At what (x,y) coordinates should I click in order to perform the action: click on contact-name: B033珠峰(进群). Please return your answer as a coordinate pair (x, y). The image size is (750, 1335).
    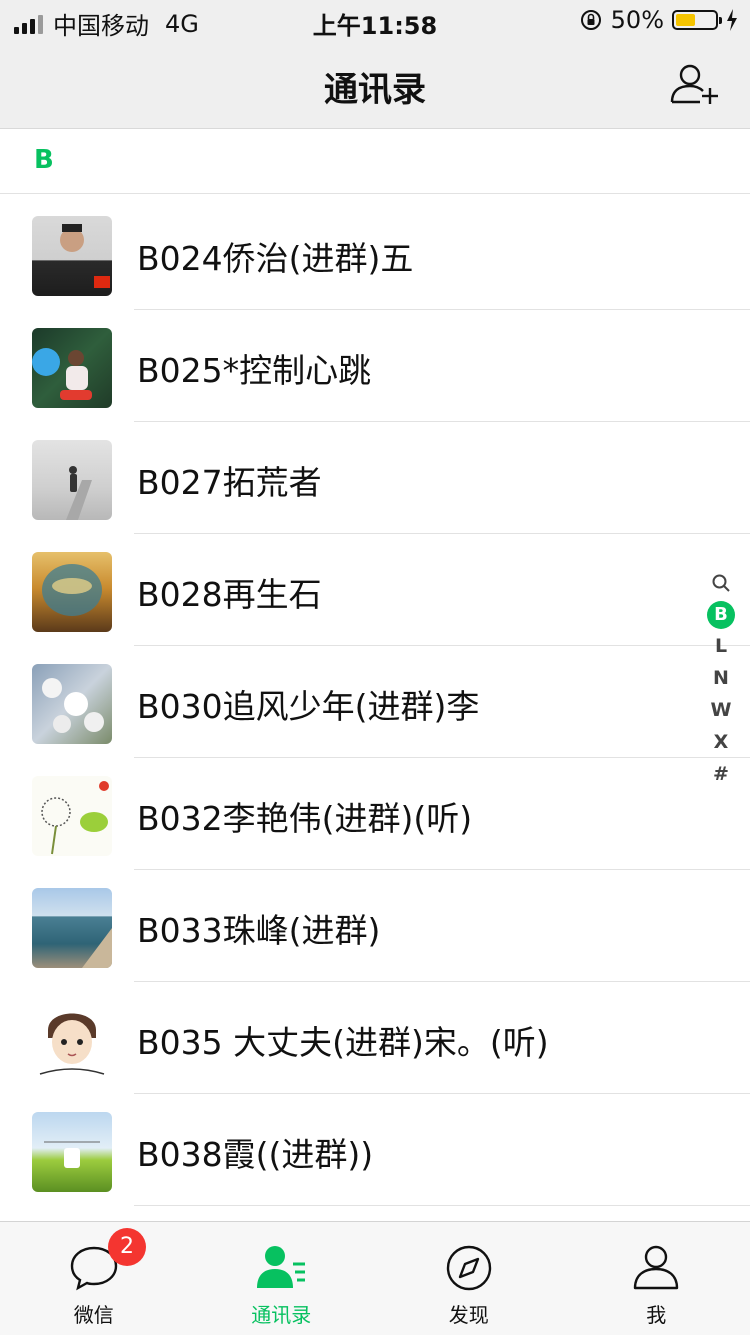
    Looking at the image, I should click on (258, 928).